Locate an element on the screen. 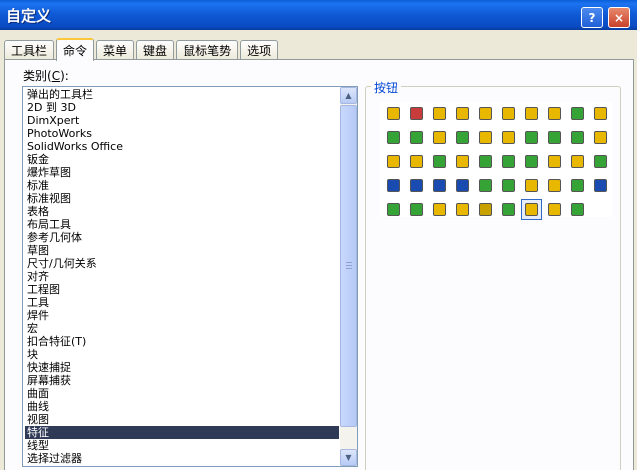 The image size is (637, 470). instant3d-icon is located at coordinates (531, 209).